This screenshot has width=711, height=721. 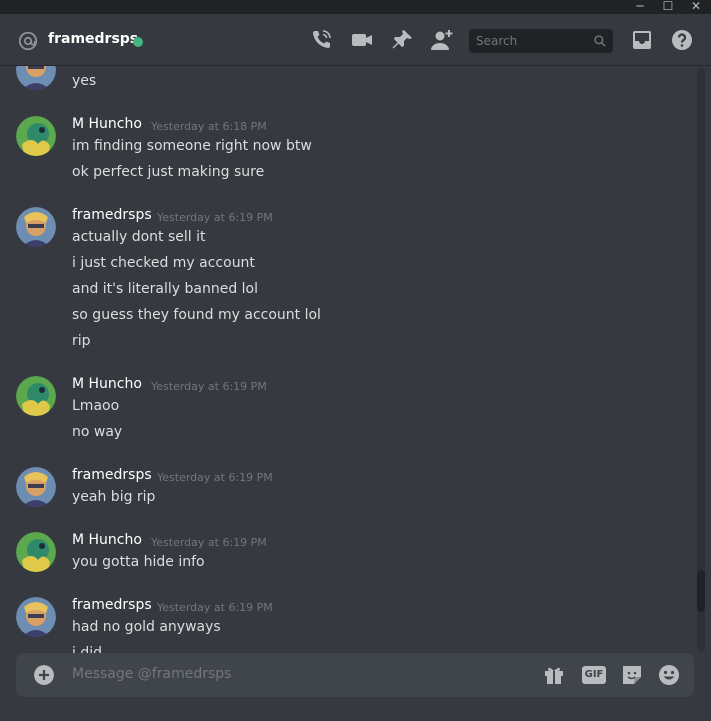 What do you see at coordinates (192, 146) in the screenshot?
I see `message-text: im finding someone right now btw` at bounding box center [192, 146].